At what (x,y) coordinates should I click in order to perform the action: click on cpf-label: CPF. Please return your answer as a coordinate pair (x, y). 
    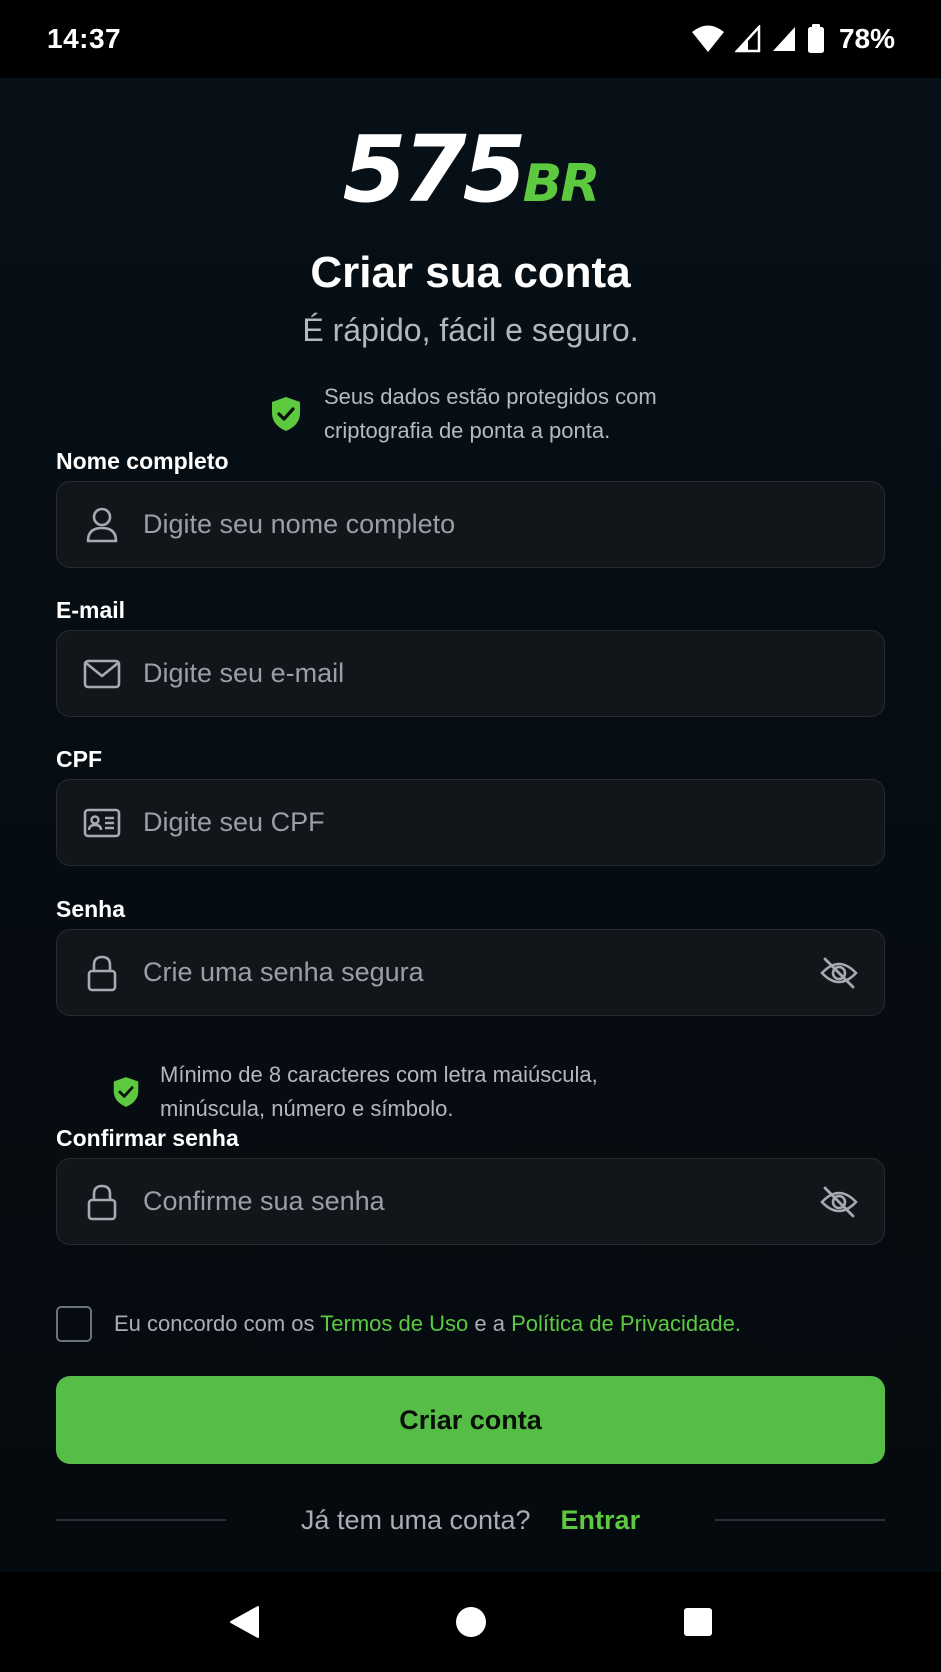
    Looking at the image, I should click on (79, 759).